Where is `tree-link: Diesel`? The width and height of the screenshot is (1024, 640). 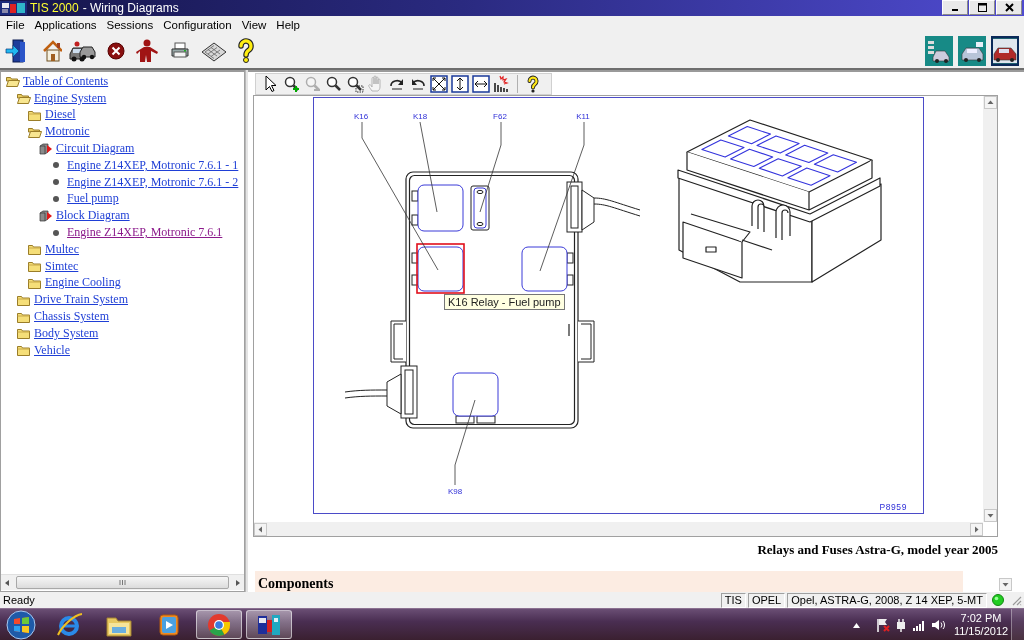 tree-link: Diesel is located at coordinates (60, 115).